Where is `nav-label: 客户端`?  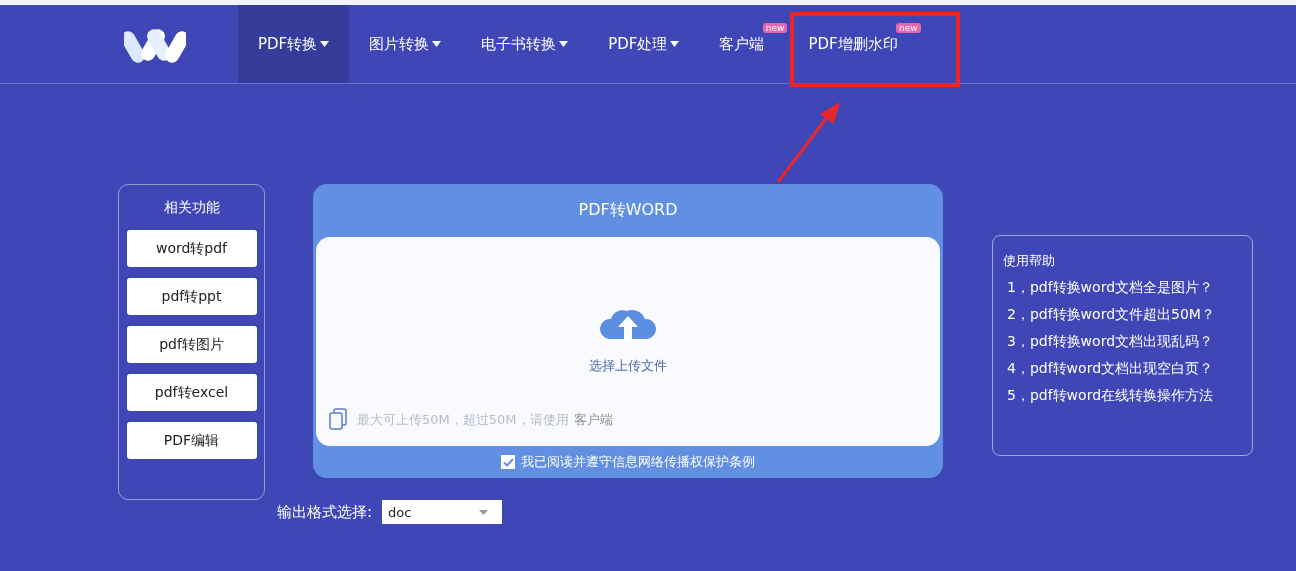
nav-label: 客户端 is located at coordinates (742, 44).